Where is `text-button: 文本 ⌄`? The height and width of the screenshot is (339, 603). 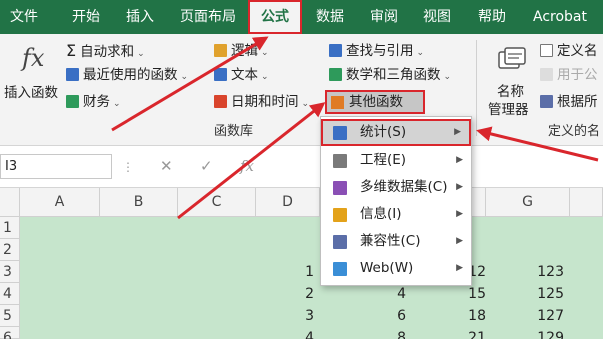
text-button: 文本 ⌄ is located at coordinates (241, 75).